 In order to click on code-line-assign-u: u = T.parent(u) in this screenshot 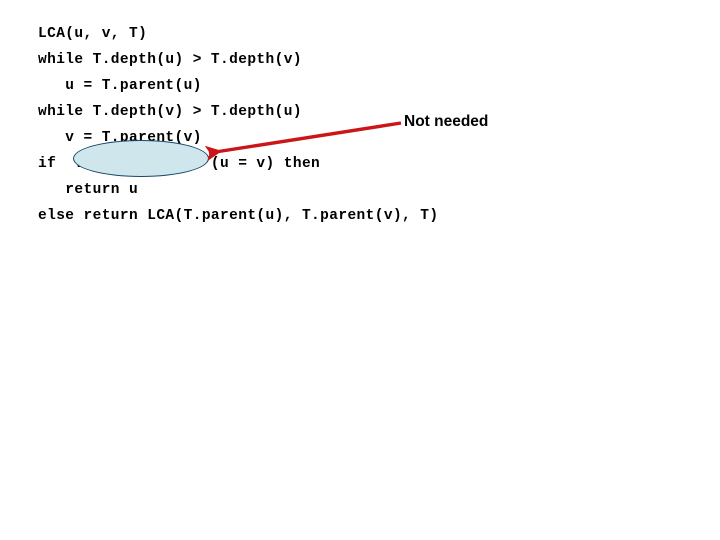, I will do `click(120, 86)`.